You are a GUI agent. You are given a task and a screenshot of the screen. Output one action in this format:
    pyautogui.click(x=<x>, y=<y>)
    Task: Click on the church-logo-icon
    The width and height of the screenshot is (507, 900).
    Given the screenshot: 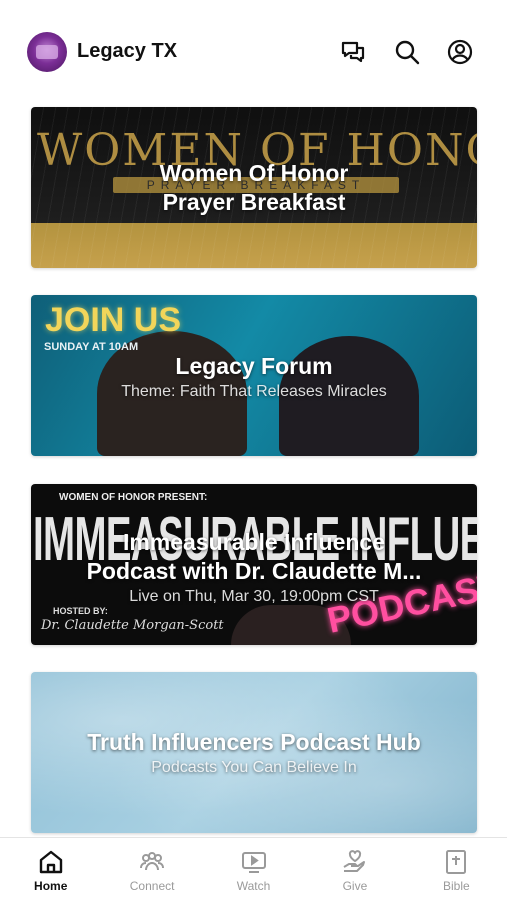 What is the action you would take?
    pyautogui.click(x=47, y=52)
    